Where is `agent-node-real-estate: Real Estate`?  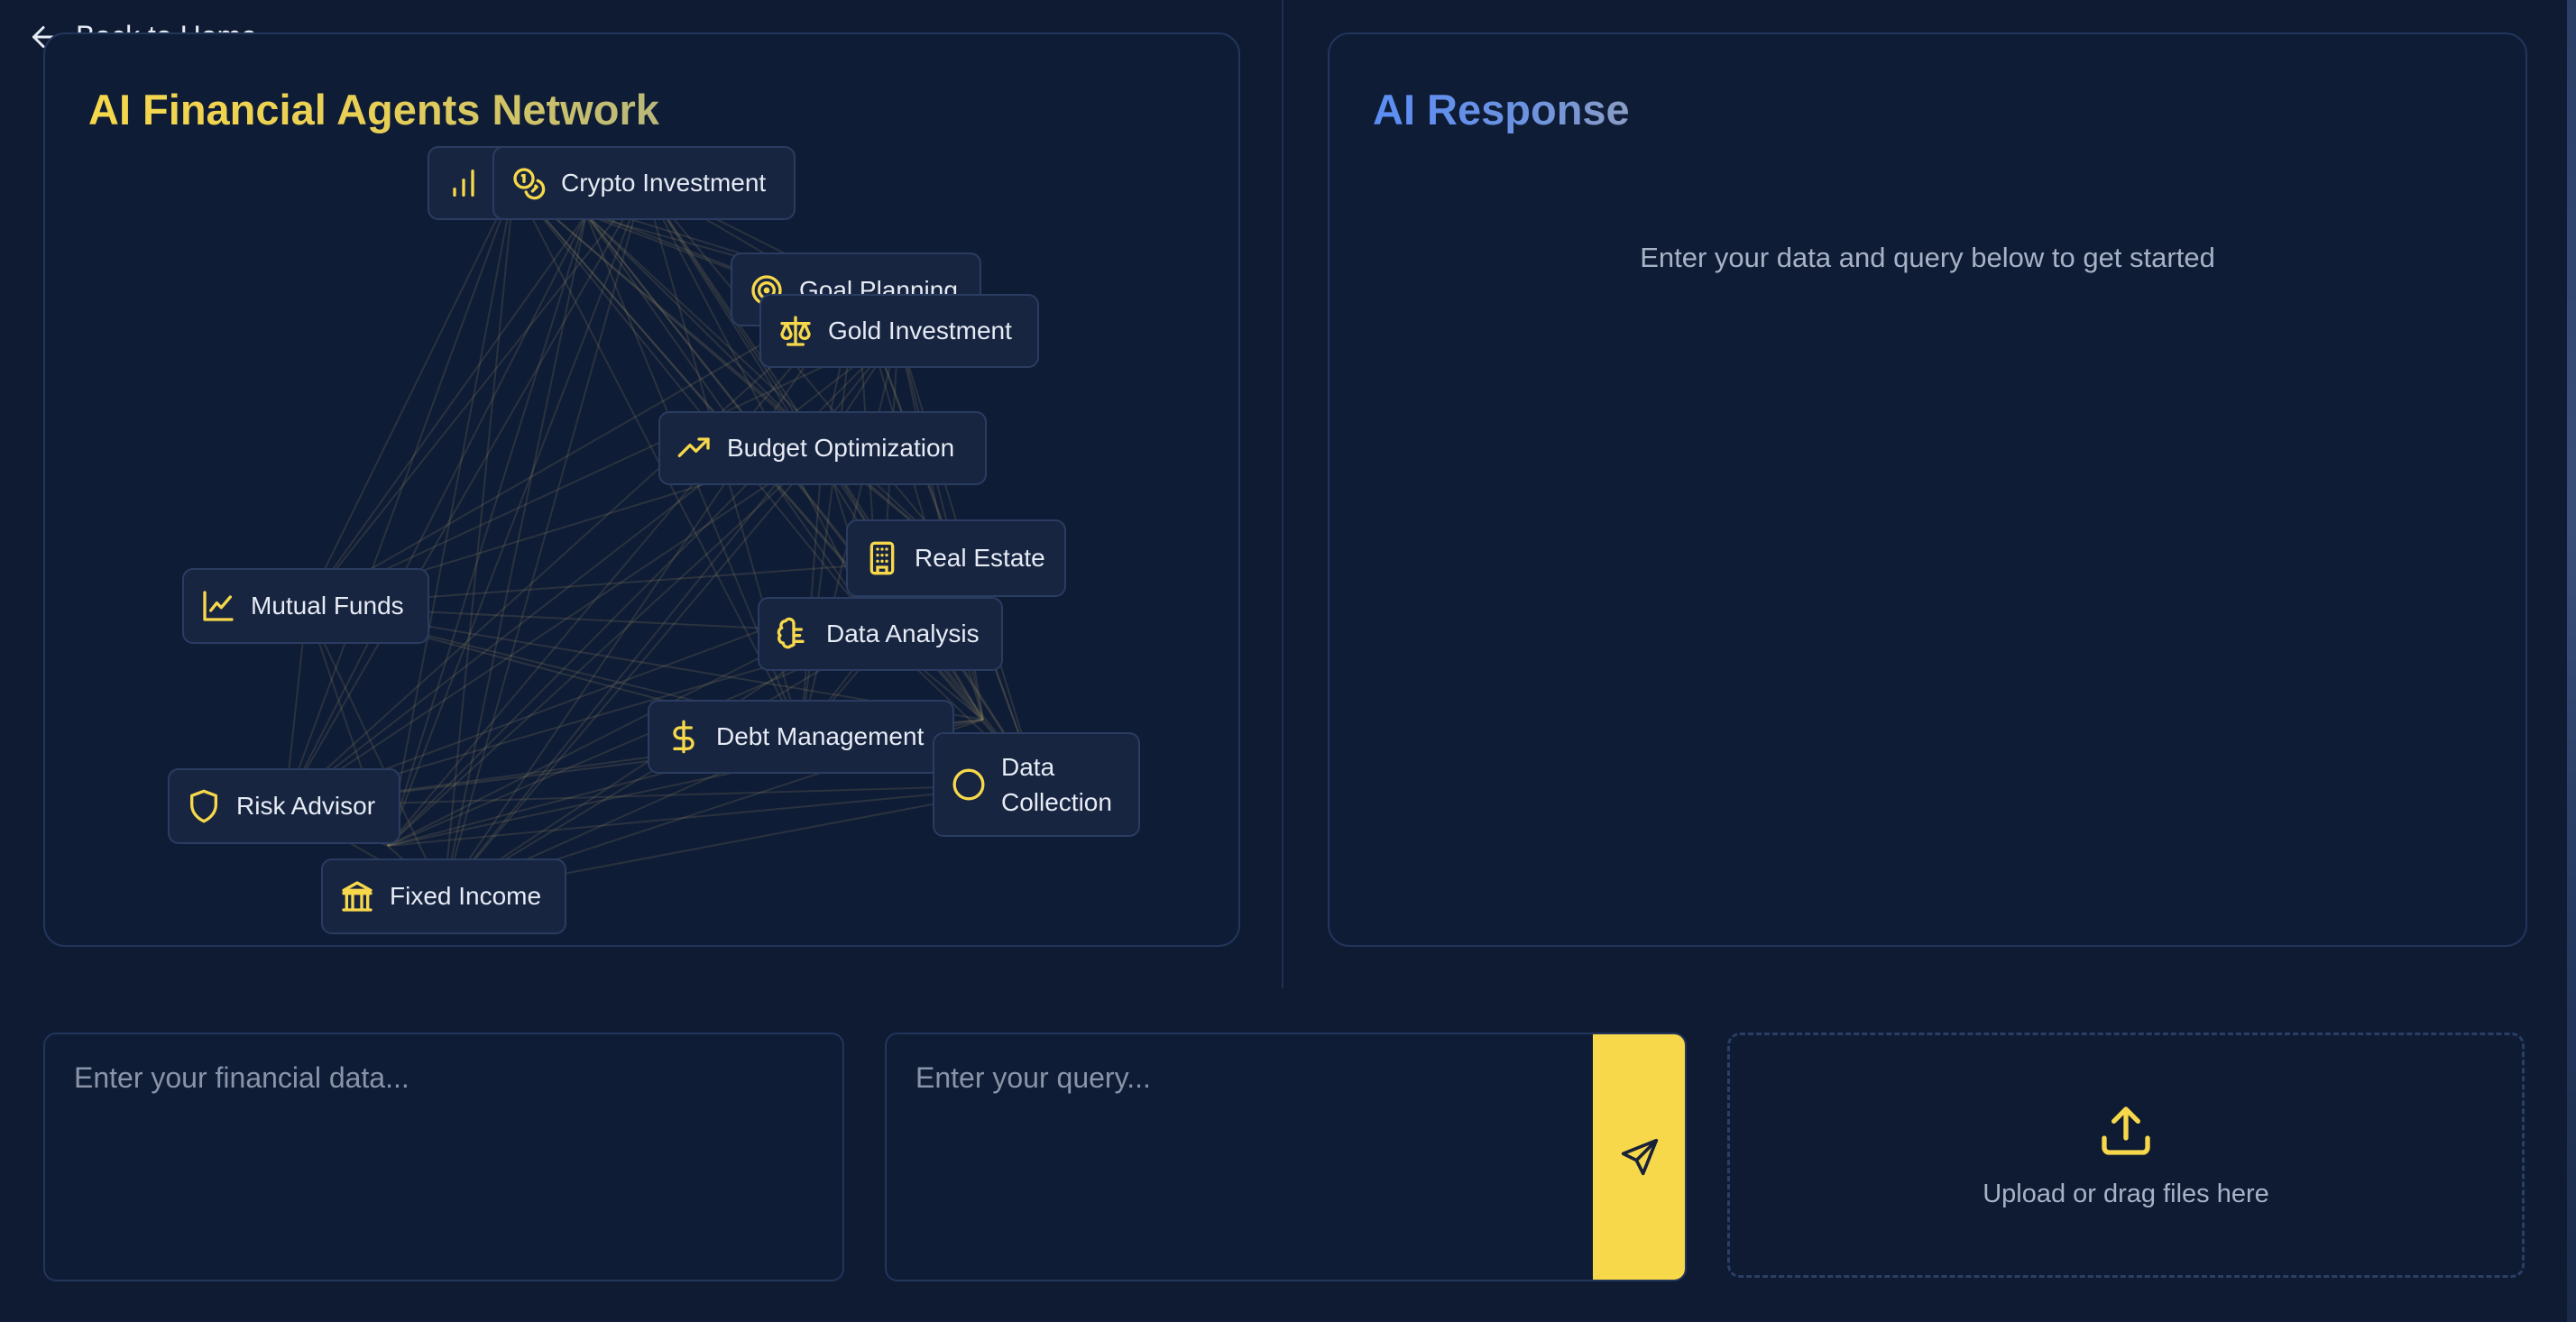
agent-node-real-estate: Real Estate is located at coordinates (956, 558).